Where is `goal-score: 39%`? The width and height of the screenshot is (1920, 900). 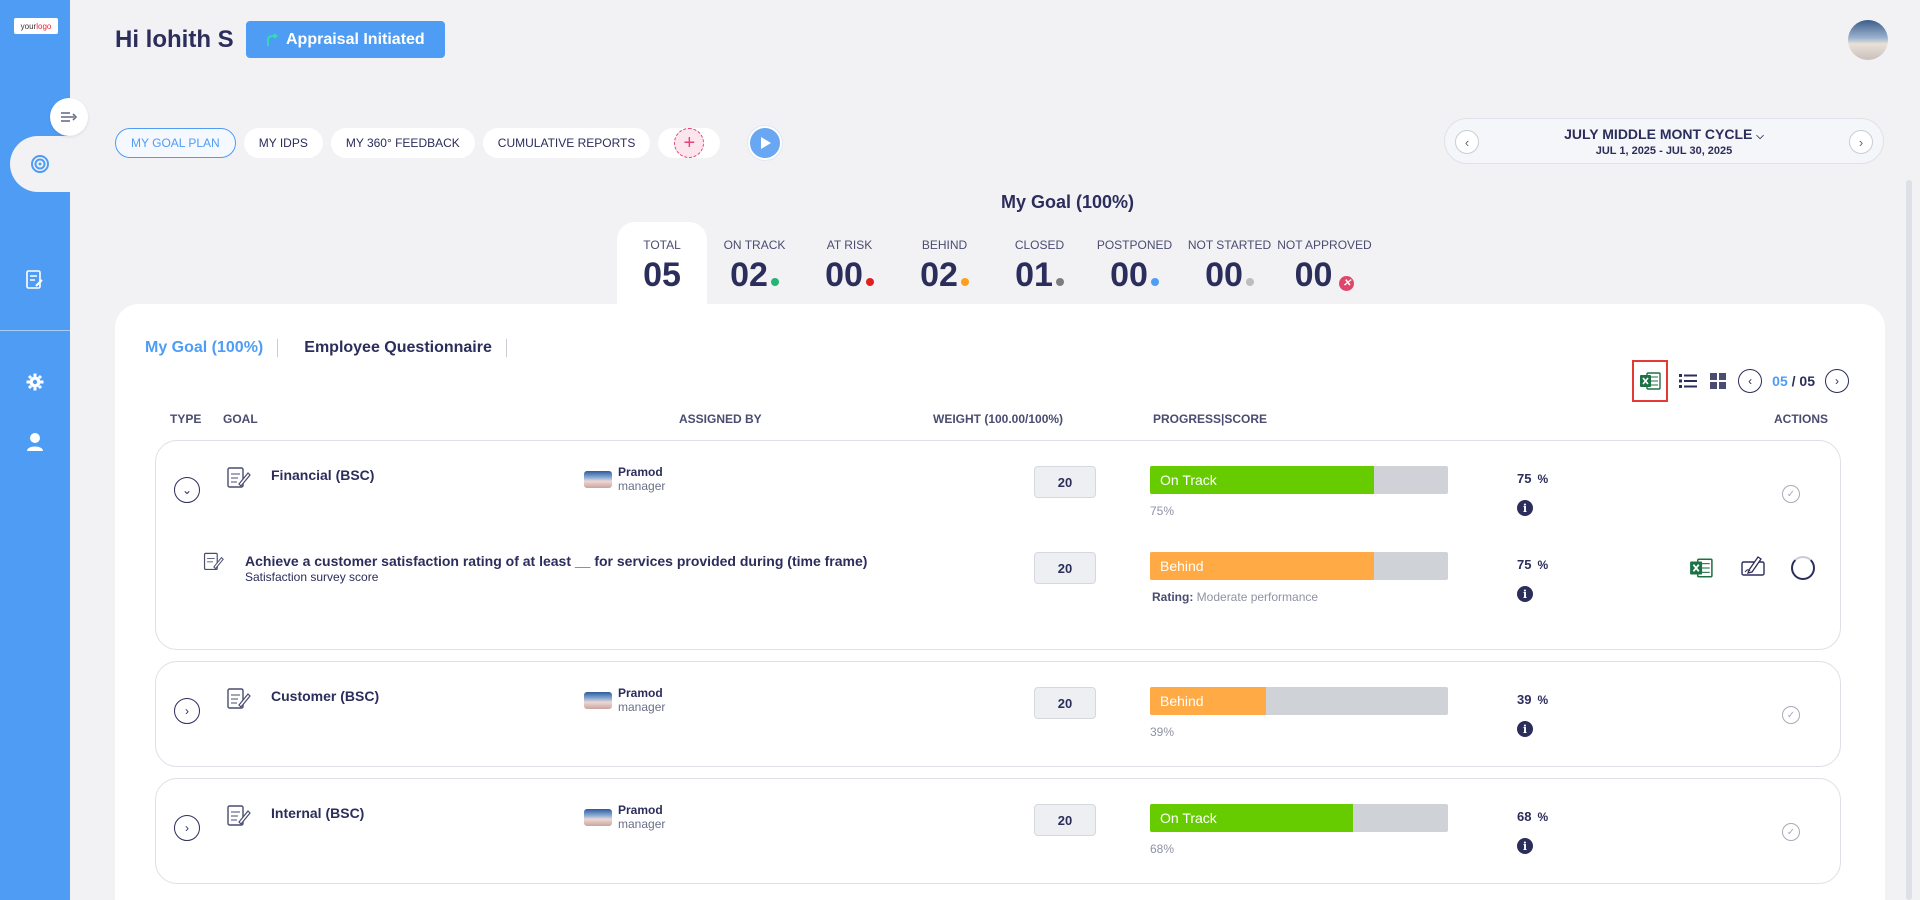
goal-score: 39% is located at coordinates (1532, 699).